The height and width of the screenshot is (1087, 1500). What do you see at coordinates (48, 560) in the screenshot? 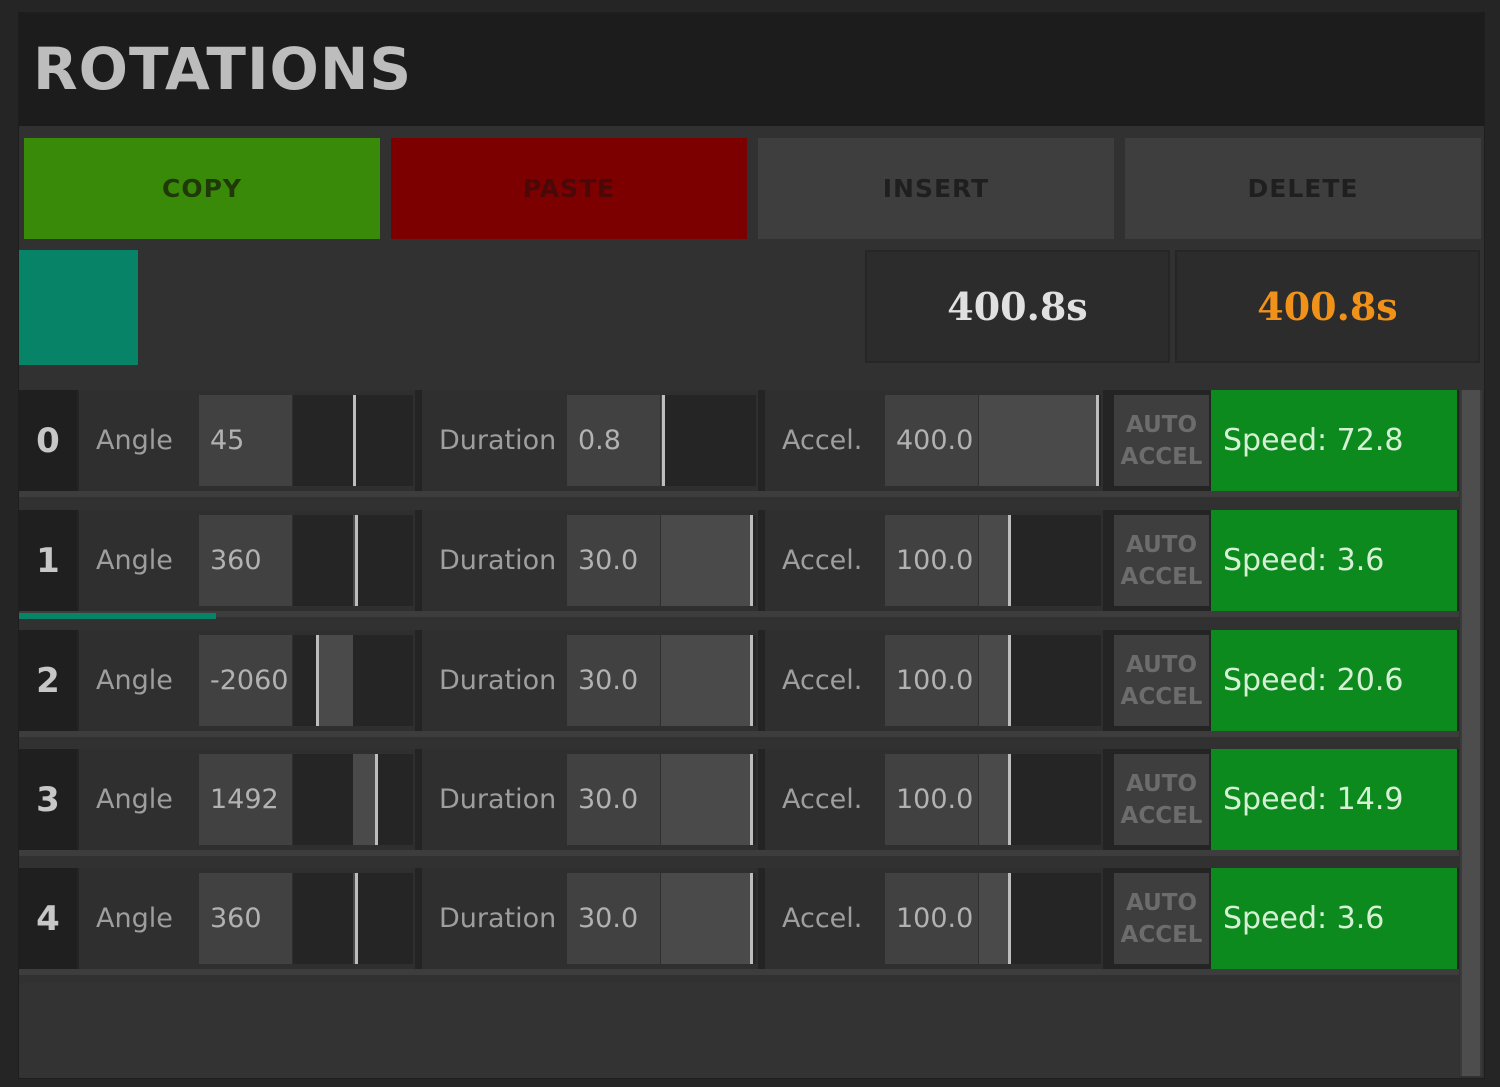
I see `row-index: 1` at bounding box center [48, 560].